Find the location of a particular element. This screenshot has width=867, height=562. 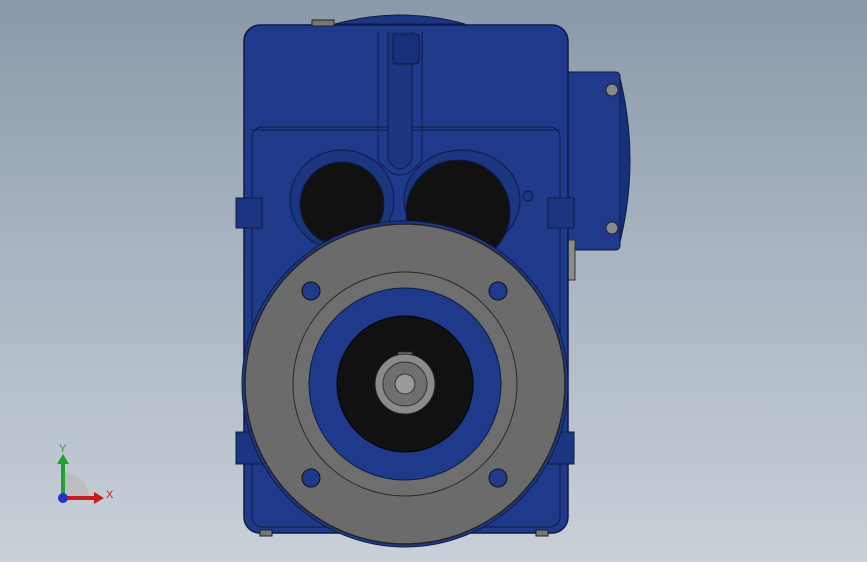

top-cap is located at coordinates (400, 19).